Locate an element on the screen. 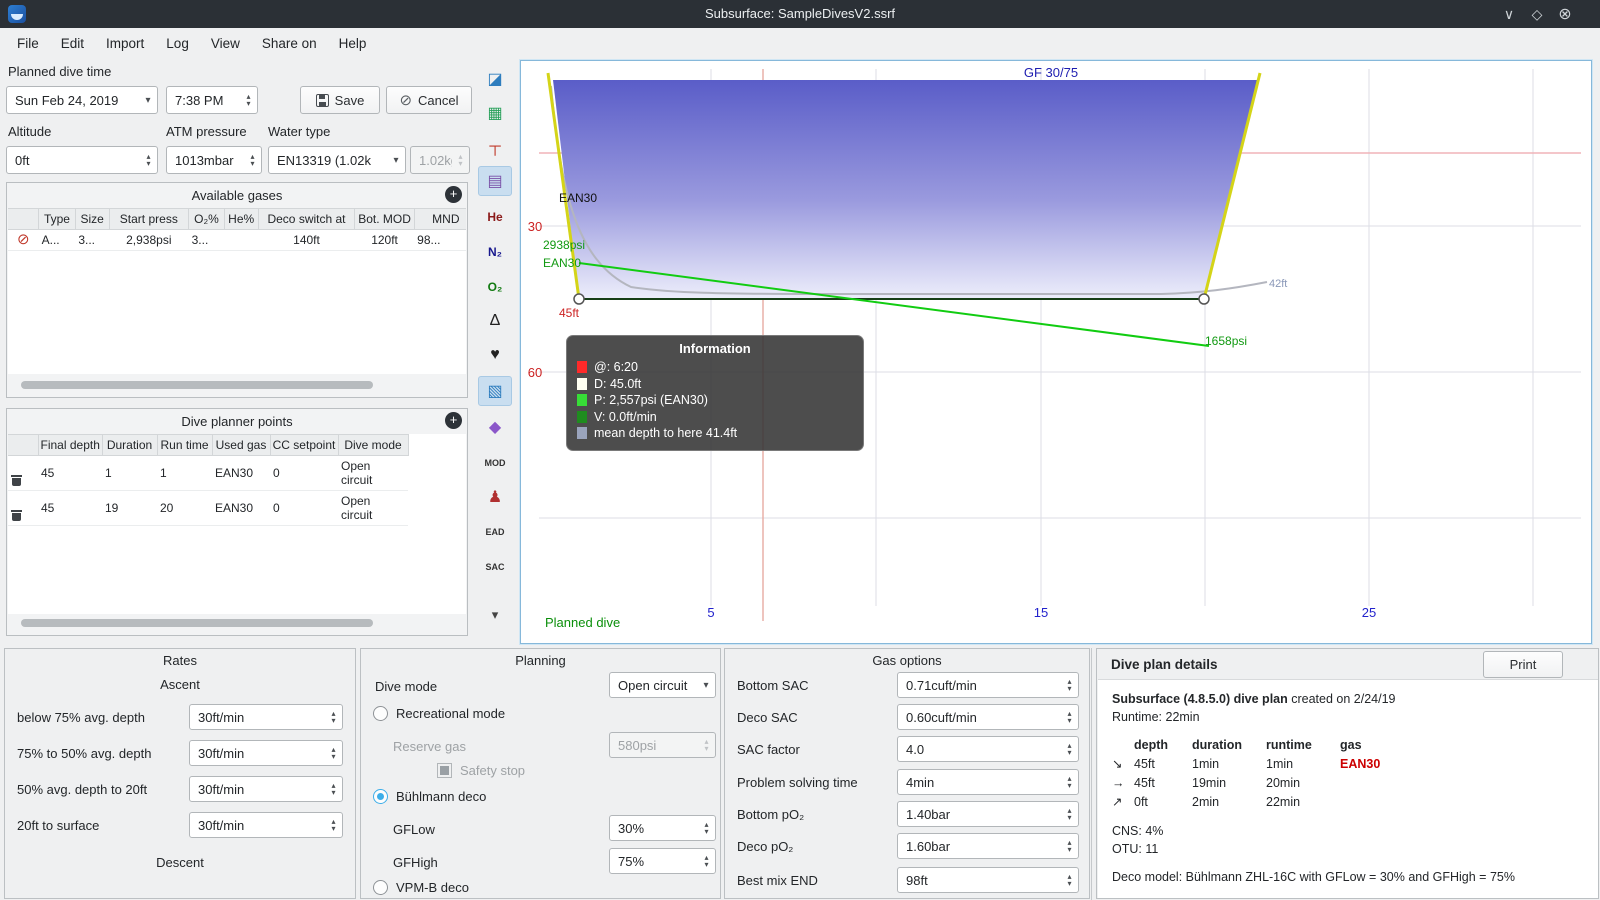  available-gases-title: Available gases is located at coordinates (237, 195).